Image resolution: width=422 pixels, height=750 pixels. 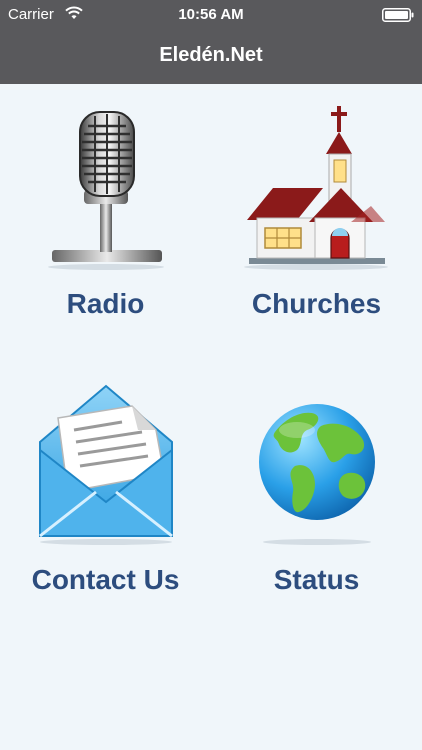 I want to click on church-icon, so click(x=316, y=188).